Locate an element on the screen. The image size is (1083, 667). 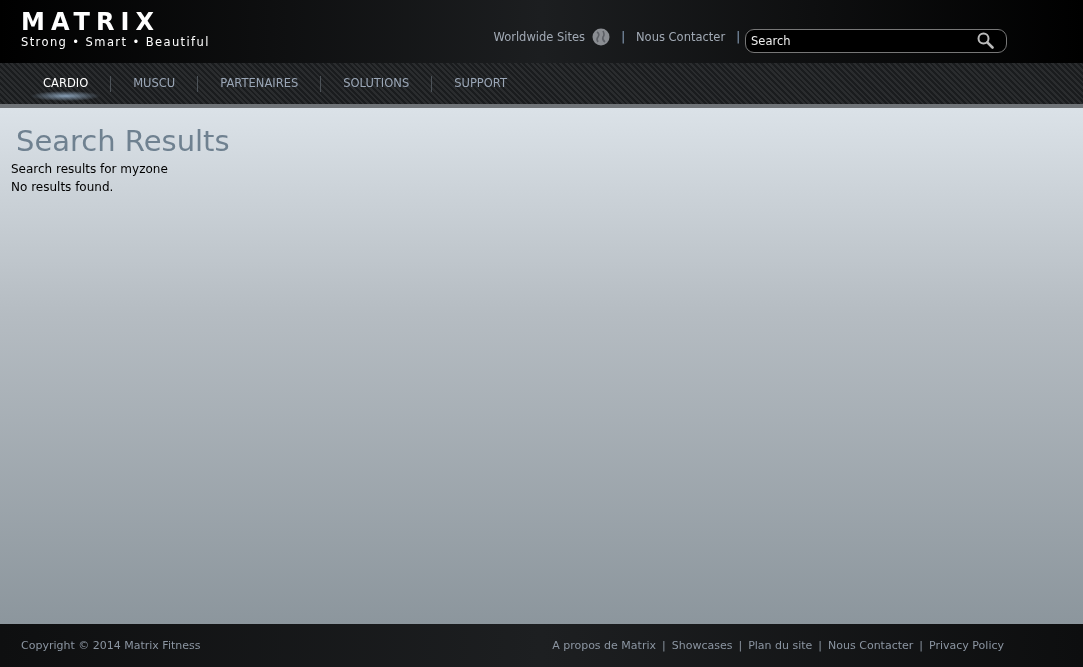
logo-tagline: Strong • Smart • Beautiful is located at coordinates (115, 42).